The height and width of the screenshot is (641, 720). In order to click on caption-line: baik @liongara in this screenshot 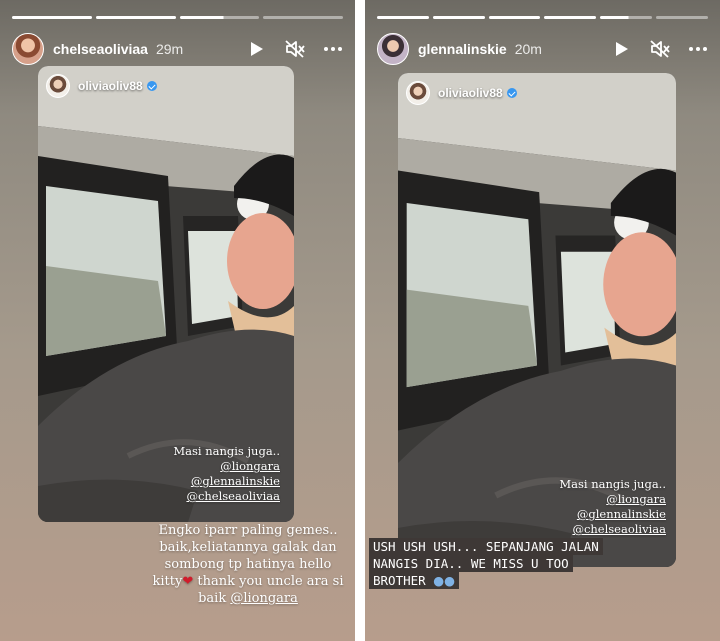, I will do `click(248, 598)`.